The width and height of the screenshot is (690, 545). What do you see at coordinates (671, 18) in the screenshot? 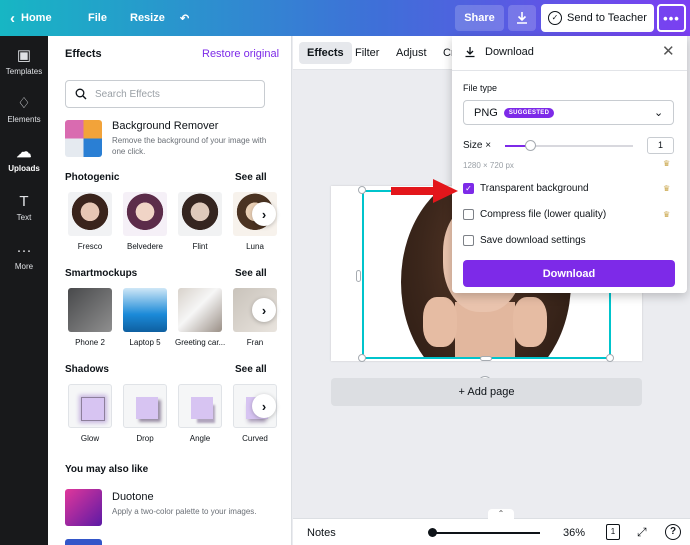
I see `more-options-button: •••` at bounding box center [671, 18].